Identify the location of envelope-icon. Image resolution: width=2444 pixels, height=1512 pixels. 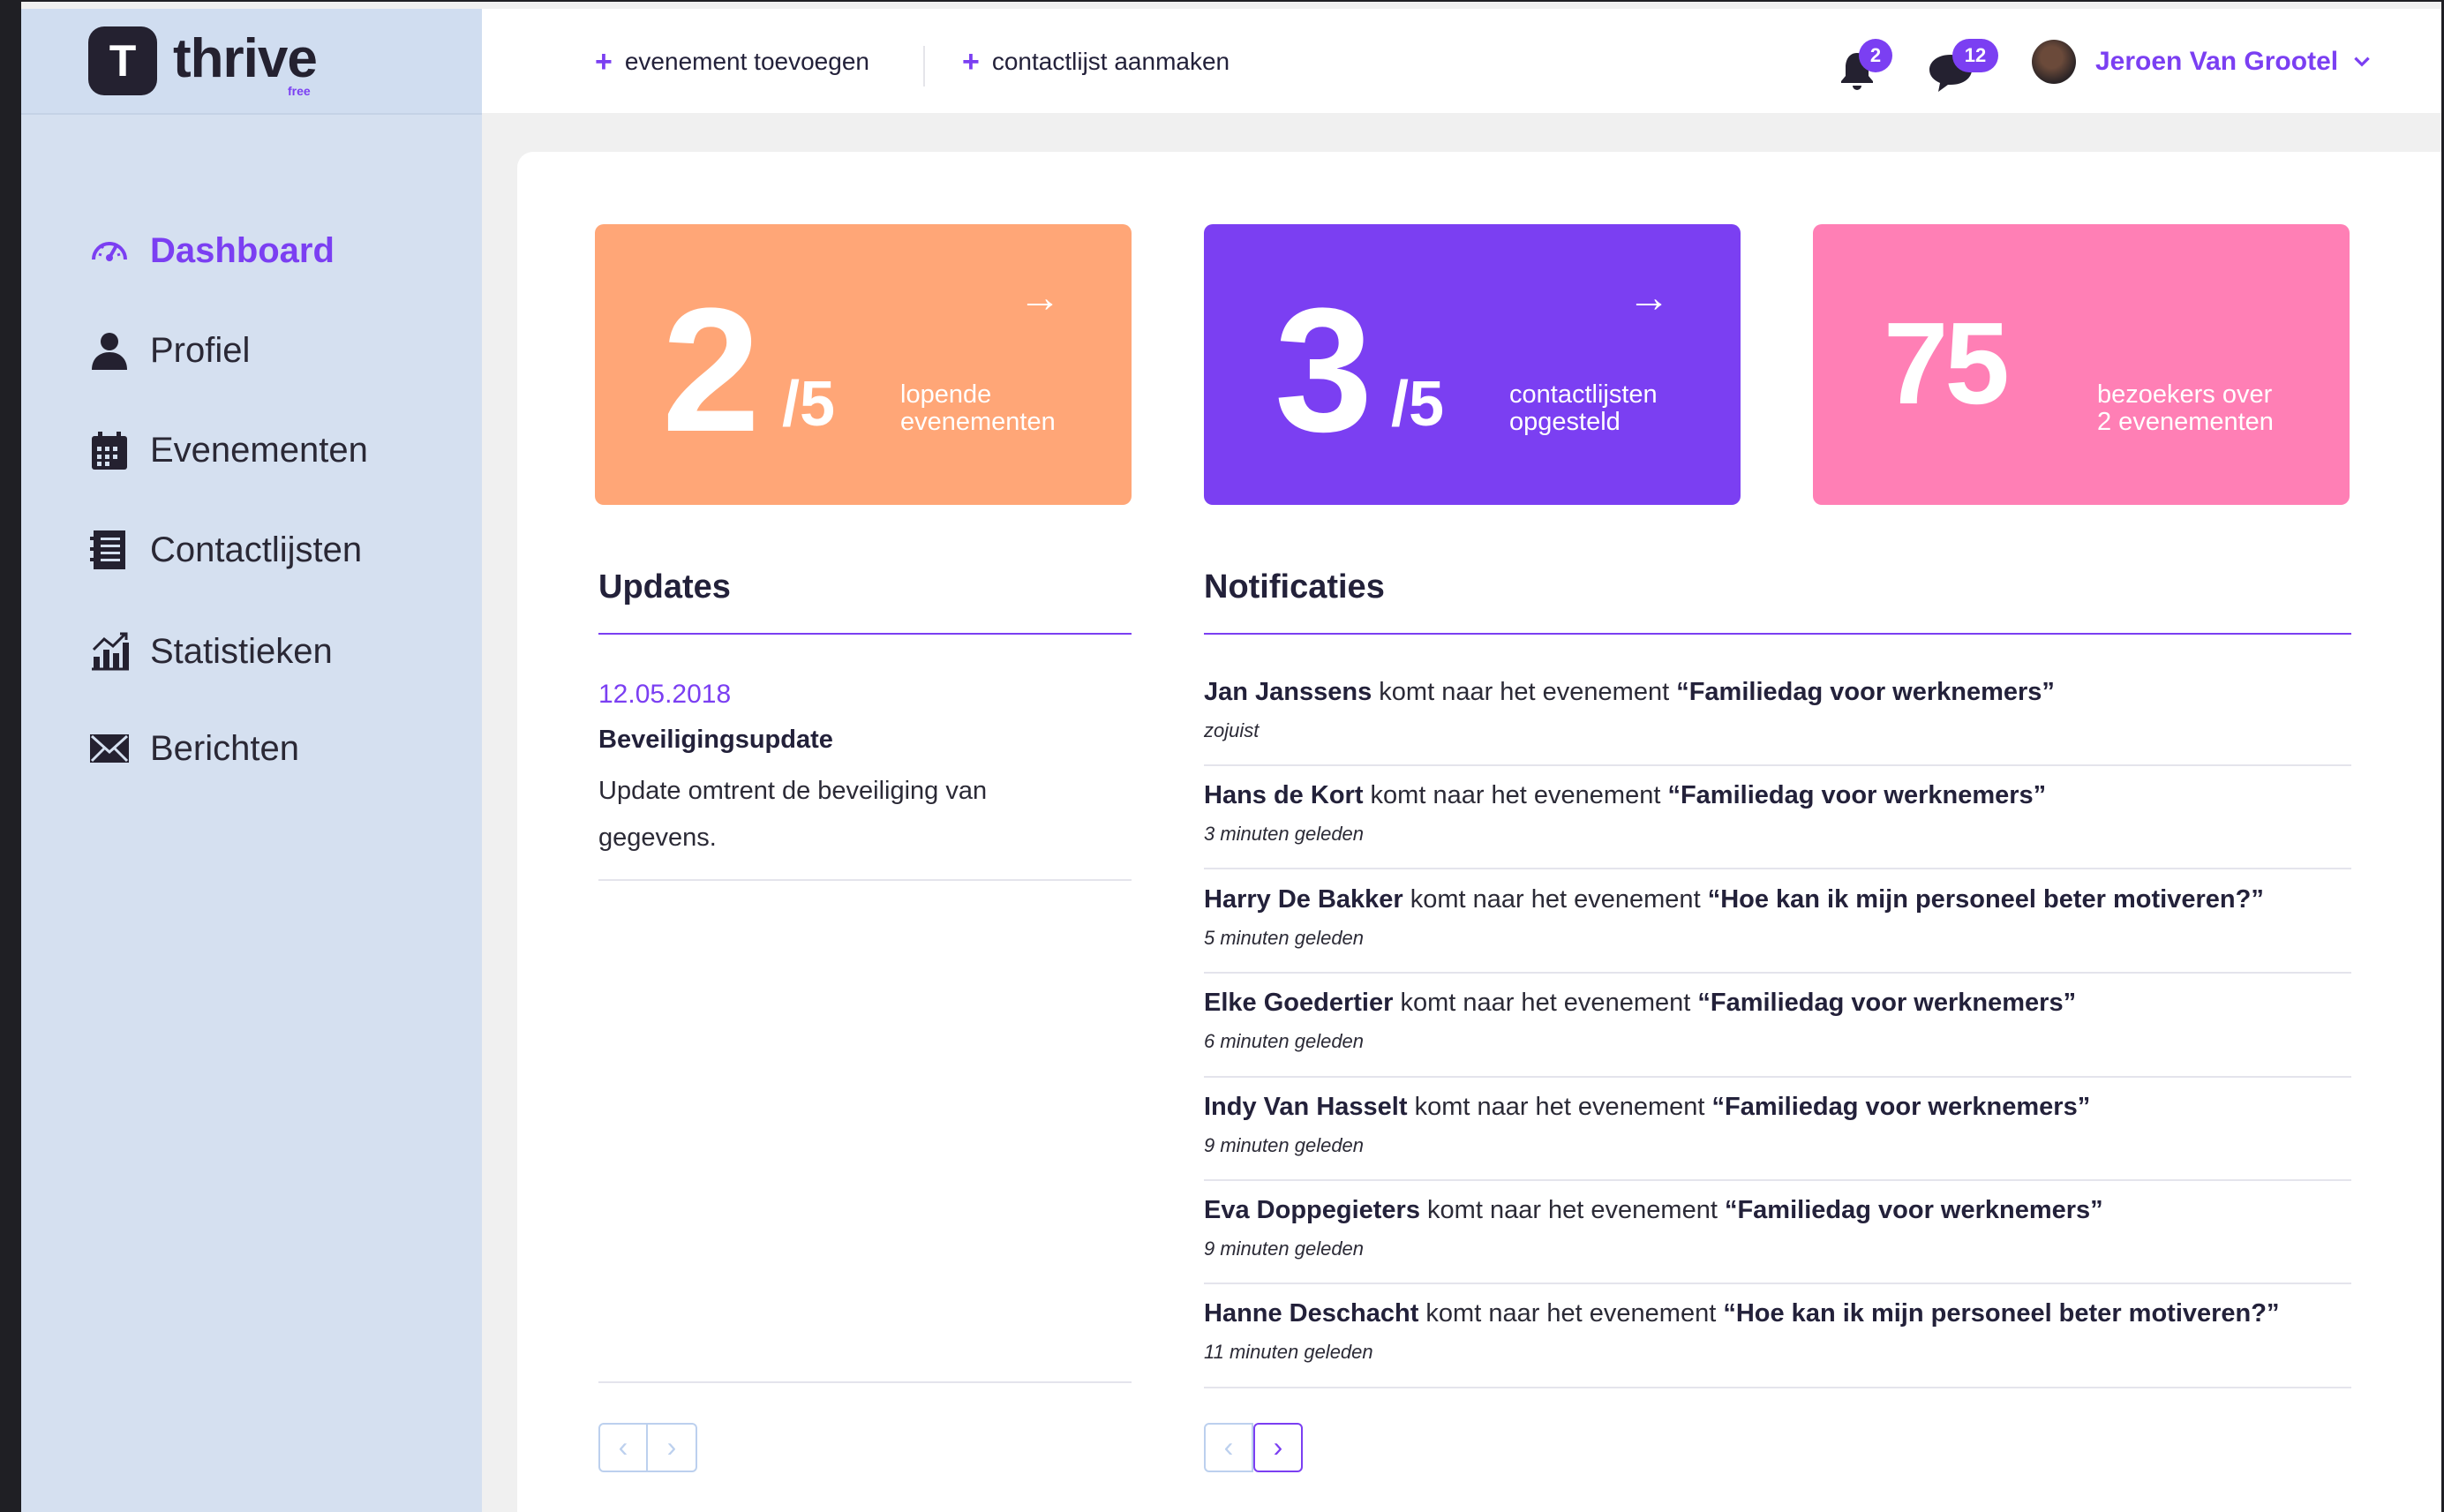
(110, 748).